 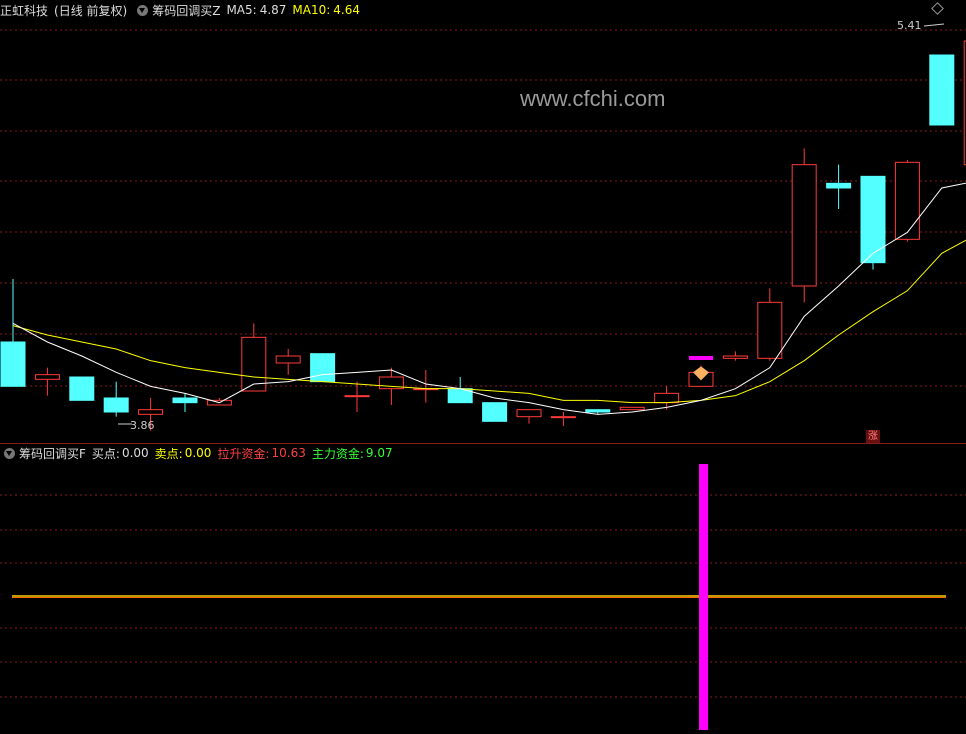 I want to click on sell-value: 0.00, so click(x=198, y=453).